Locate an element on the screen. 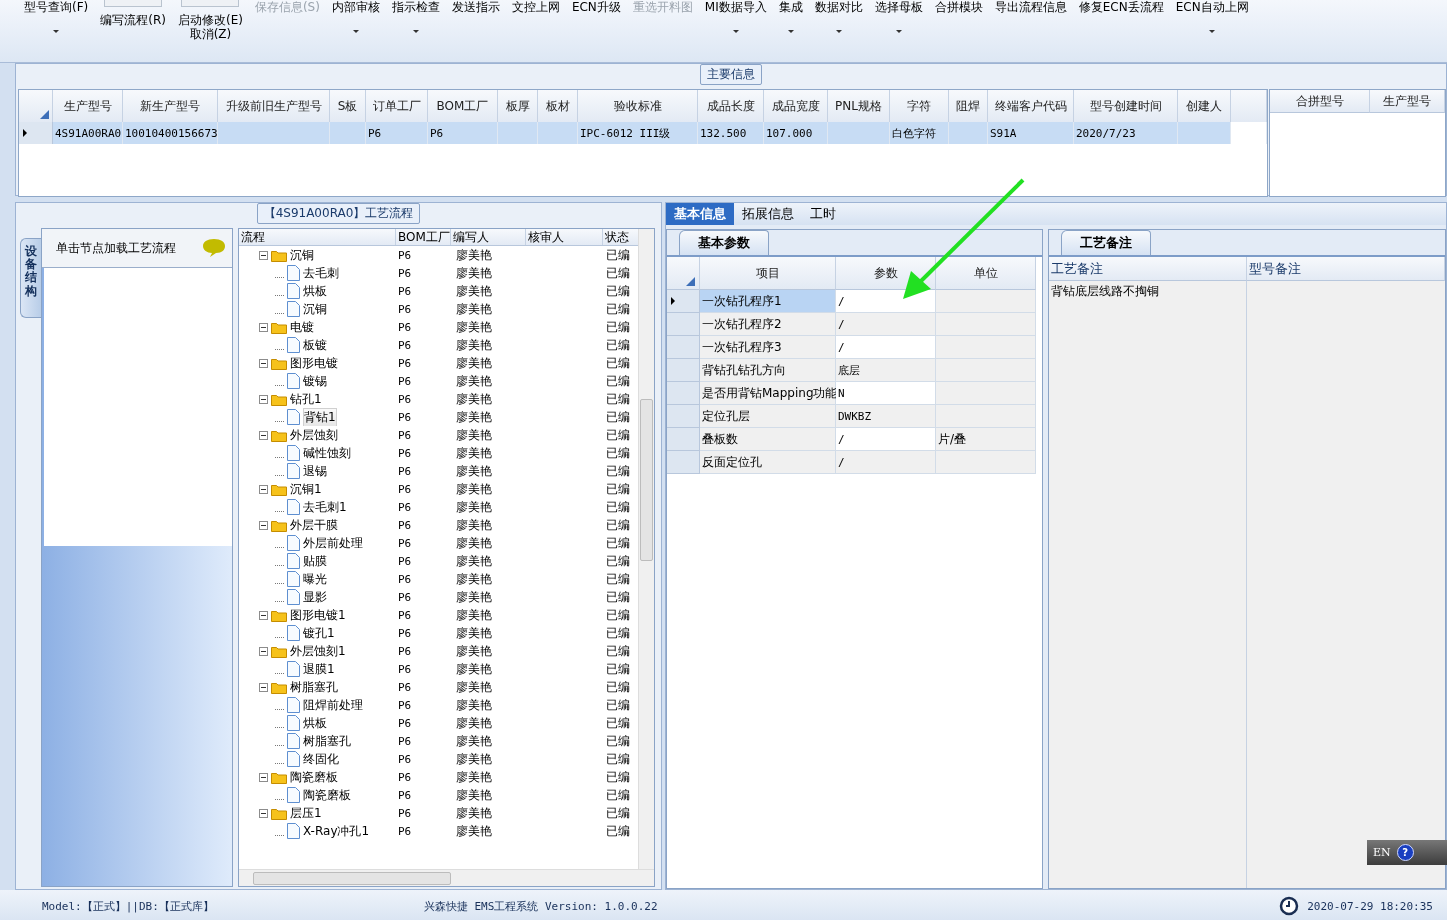  column-header: 工艺备注 is located at coordinates (1148, 269).